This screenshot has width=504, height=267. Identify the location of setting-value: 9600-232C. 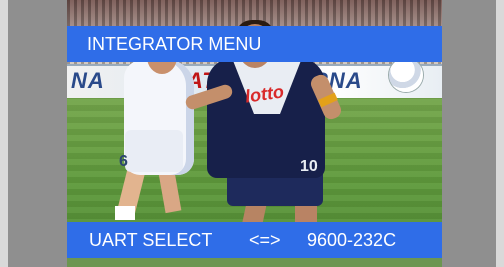
(351, 240).